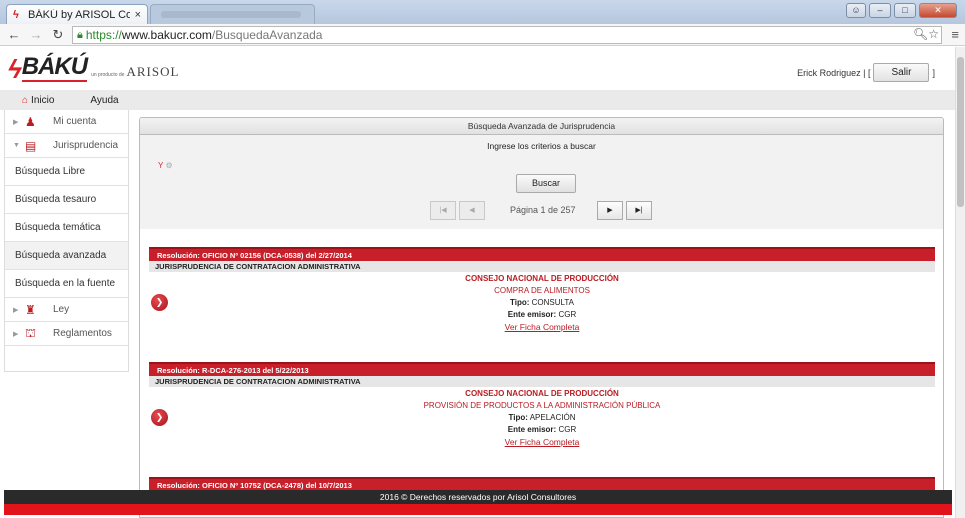  Describe the element at coordinates (66, 172) in the screenshot. I see `sidebar-item-busqueda-libre: Búsqueda Libre` at that location.